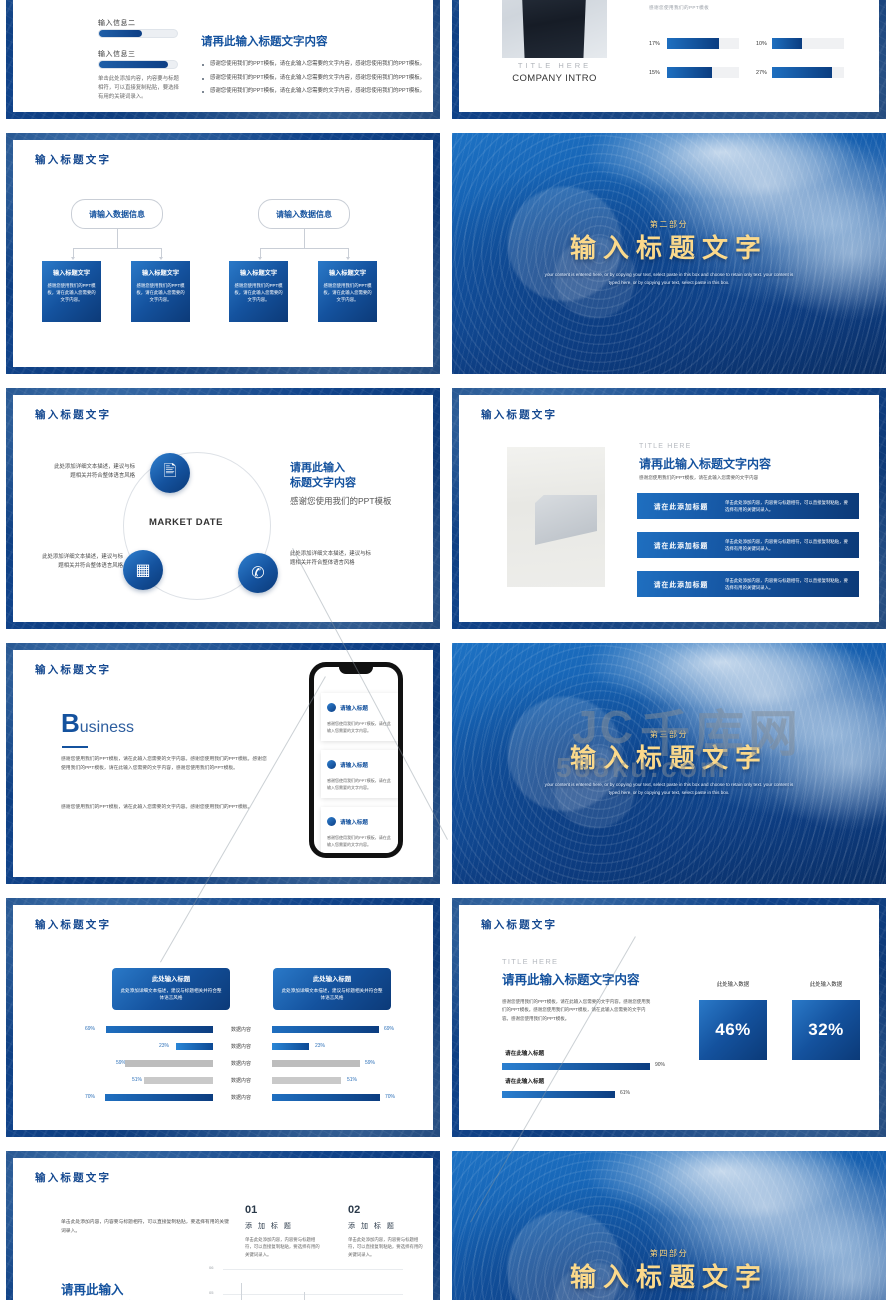 The width and height of the screenshot is (892, 1300). Describe the element at coordinates (556, 517) in the screenshot. I see `laptop-photo` at that location.